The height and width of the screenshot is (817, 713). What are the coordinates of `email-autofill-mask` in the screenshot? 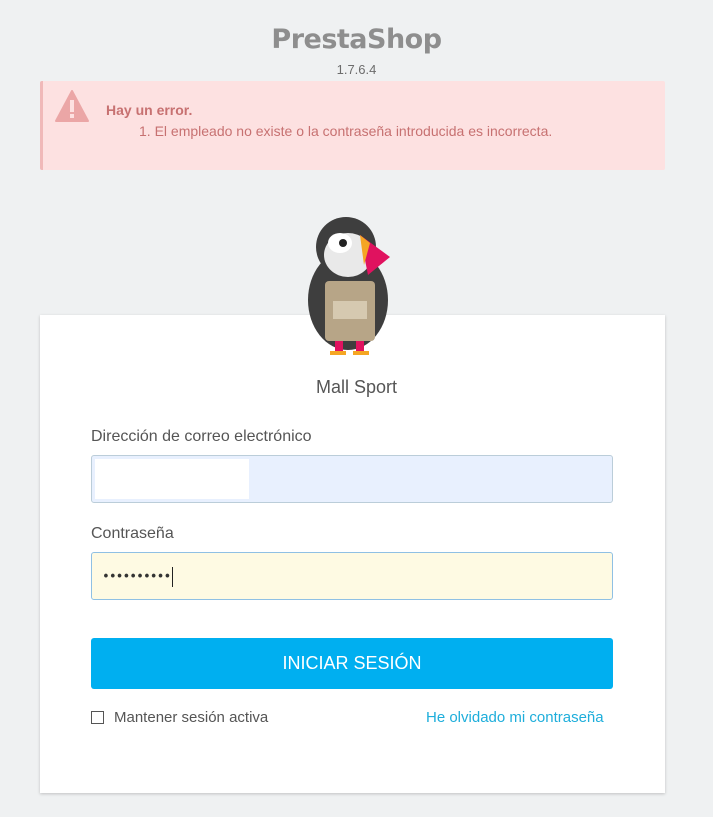 It's located at (172, 479).